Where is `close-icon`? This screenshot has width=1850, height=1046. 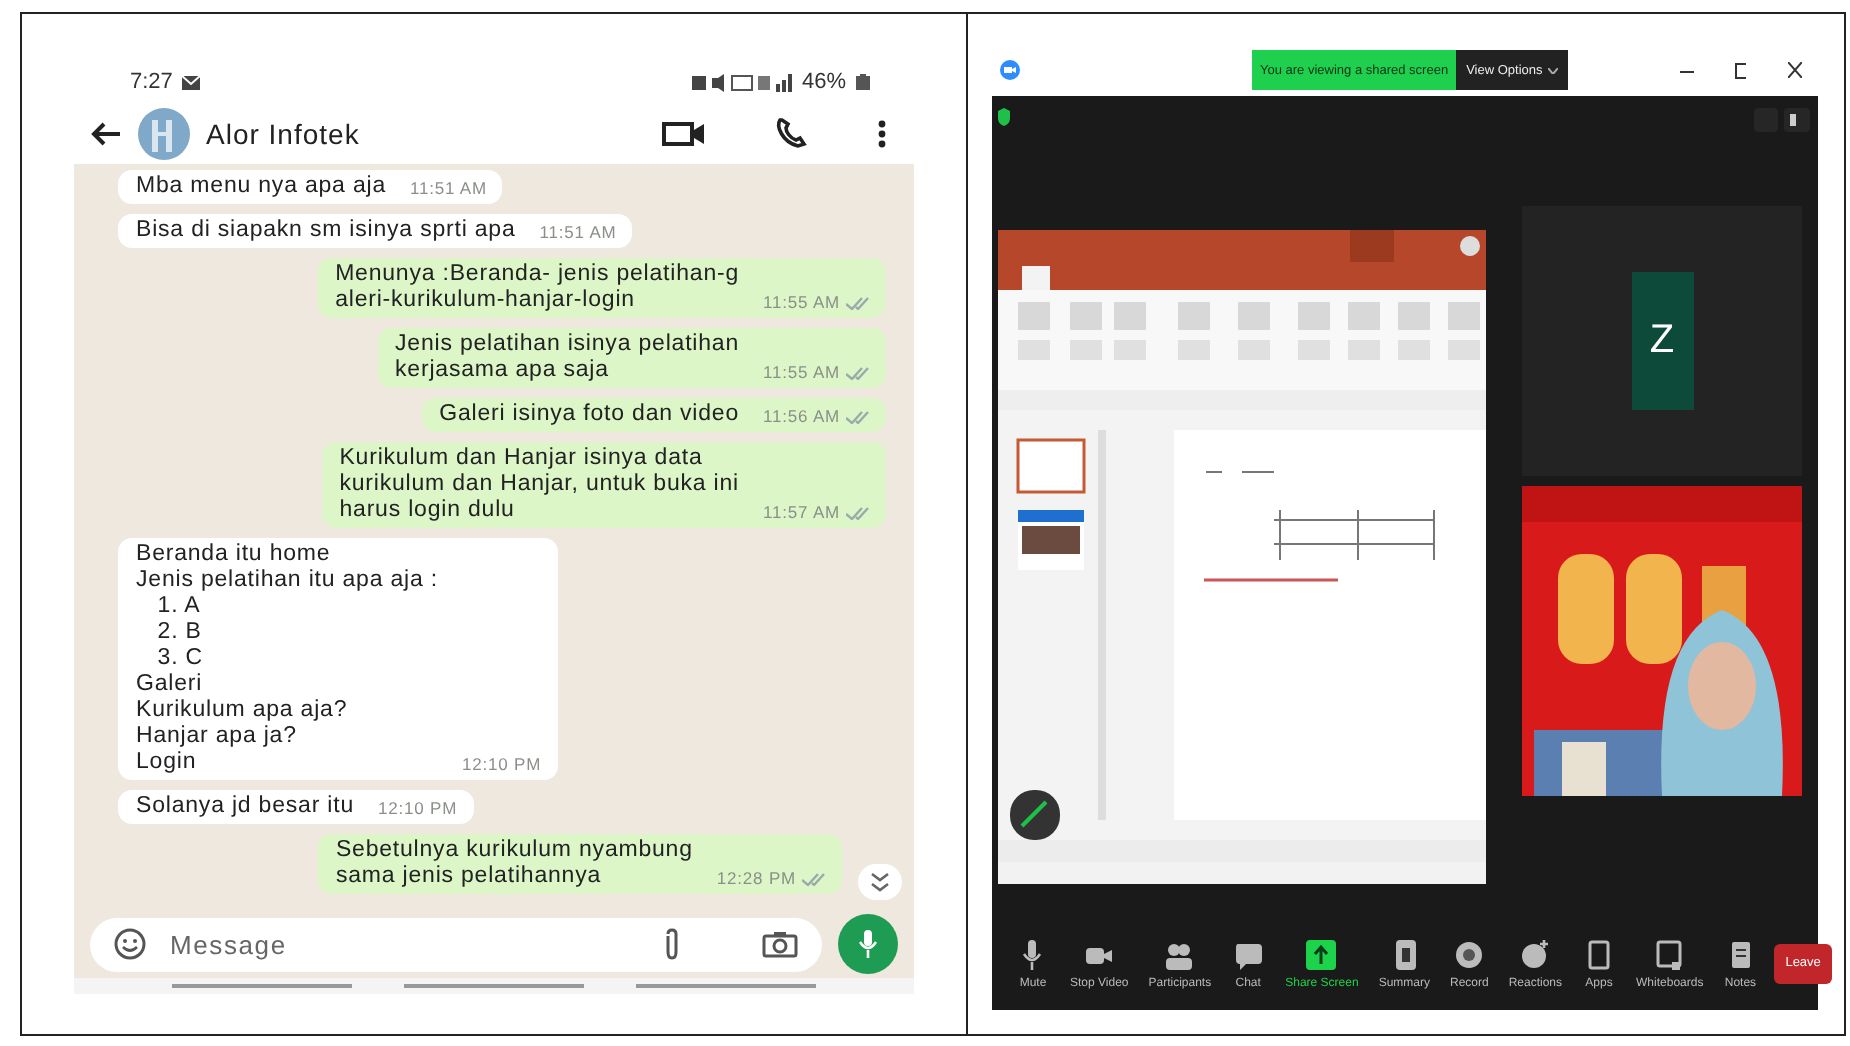
close-icon is located at coordinates (1795, 70).